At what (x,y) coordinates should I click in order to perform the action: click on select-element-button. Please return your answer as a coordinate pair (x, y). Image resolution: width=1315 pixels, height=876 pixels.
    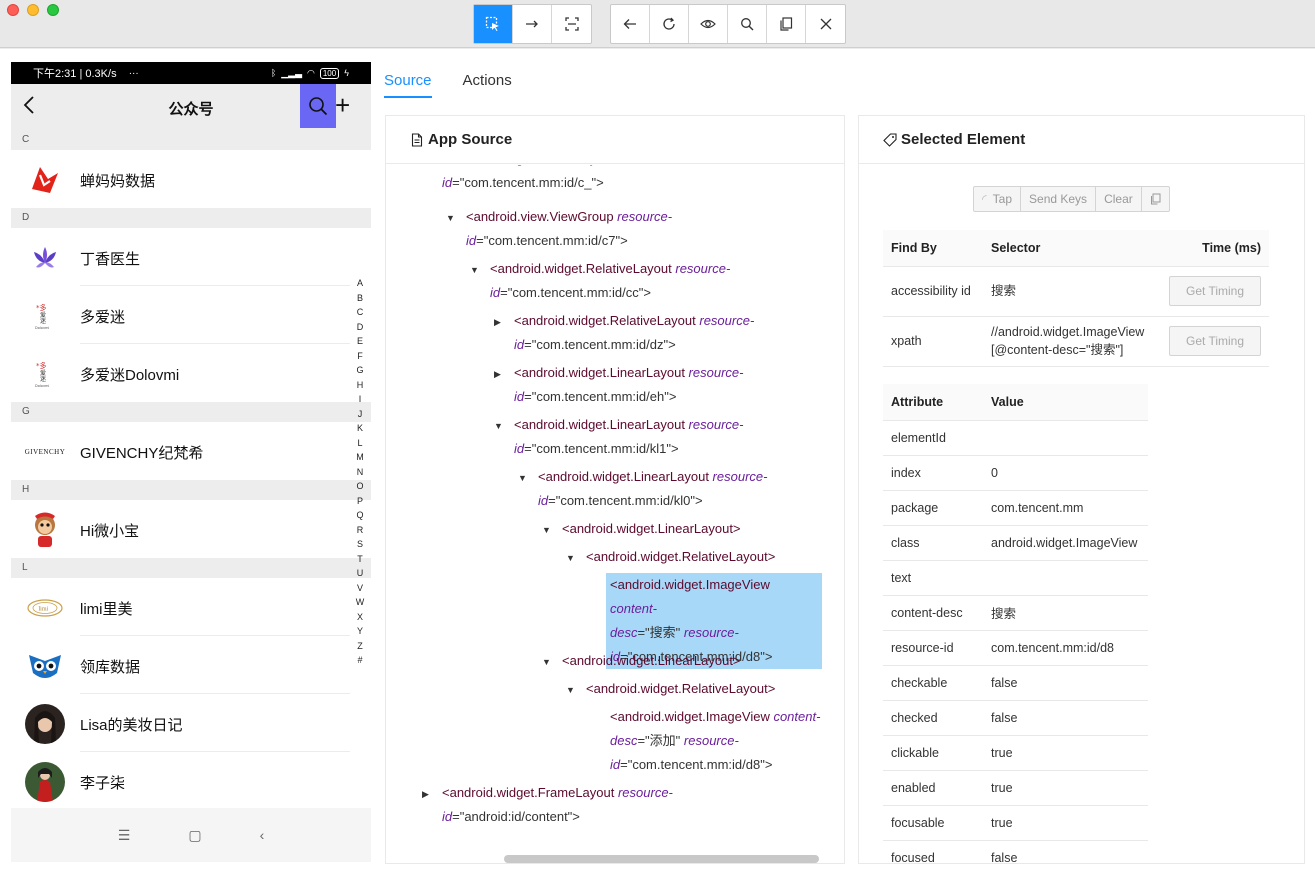
    Looking at the image, I should click on (493, 24).